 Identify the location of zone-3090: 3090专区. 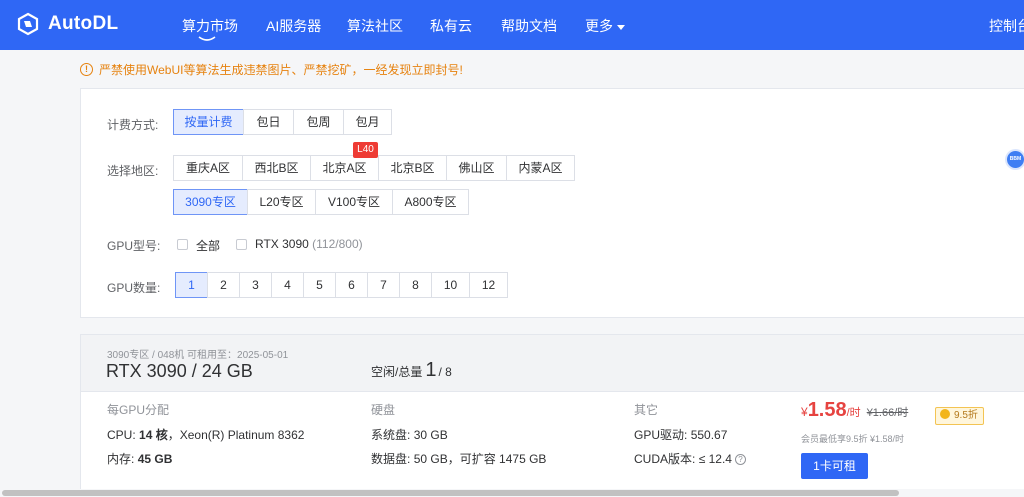
(210, 202).